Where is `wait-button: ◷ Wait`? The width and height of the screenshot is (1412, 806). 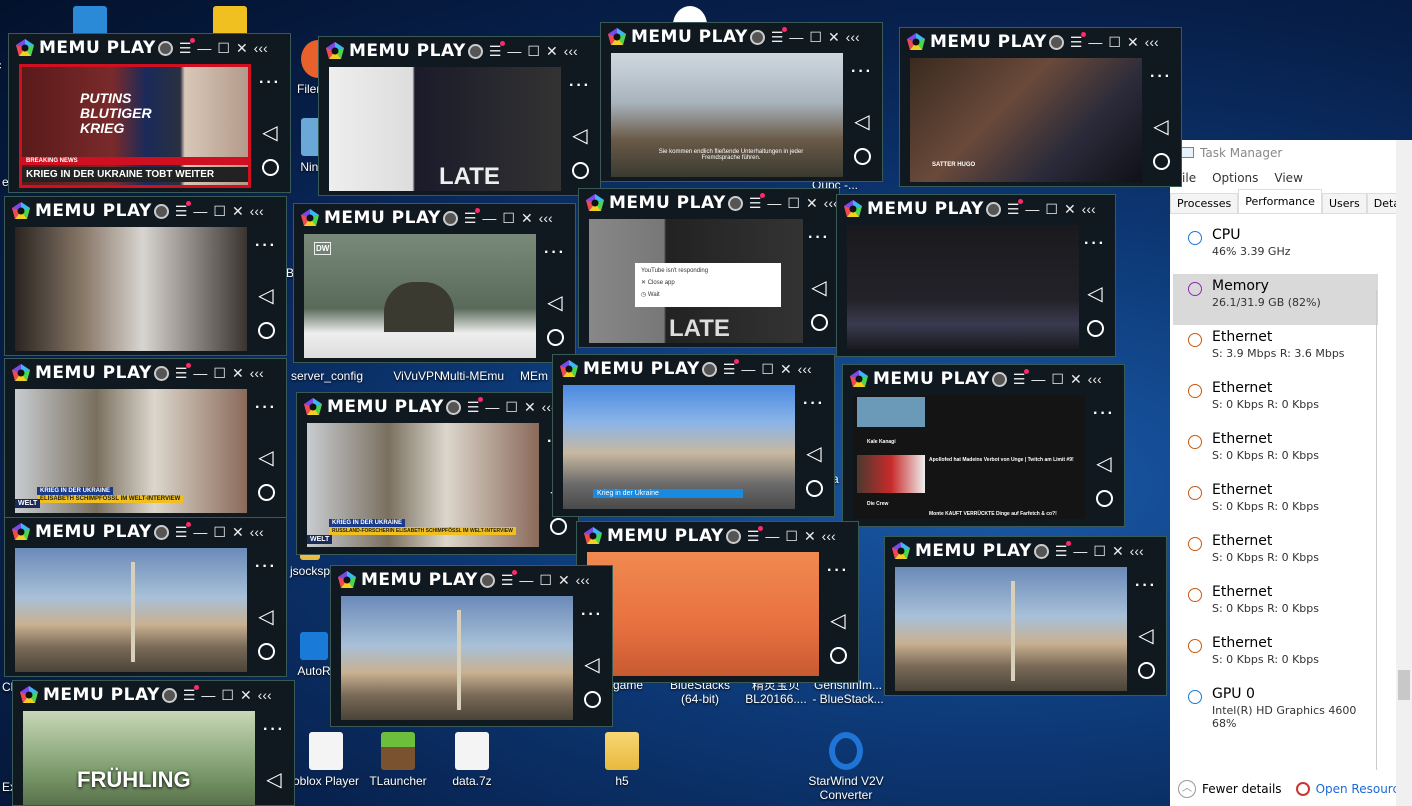 wait-button: ◷ Wait is located at coordinates (708, 294).